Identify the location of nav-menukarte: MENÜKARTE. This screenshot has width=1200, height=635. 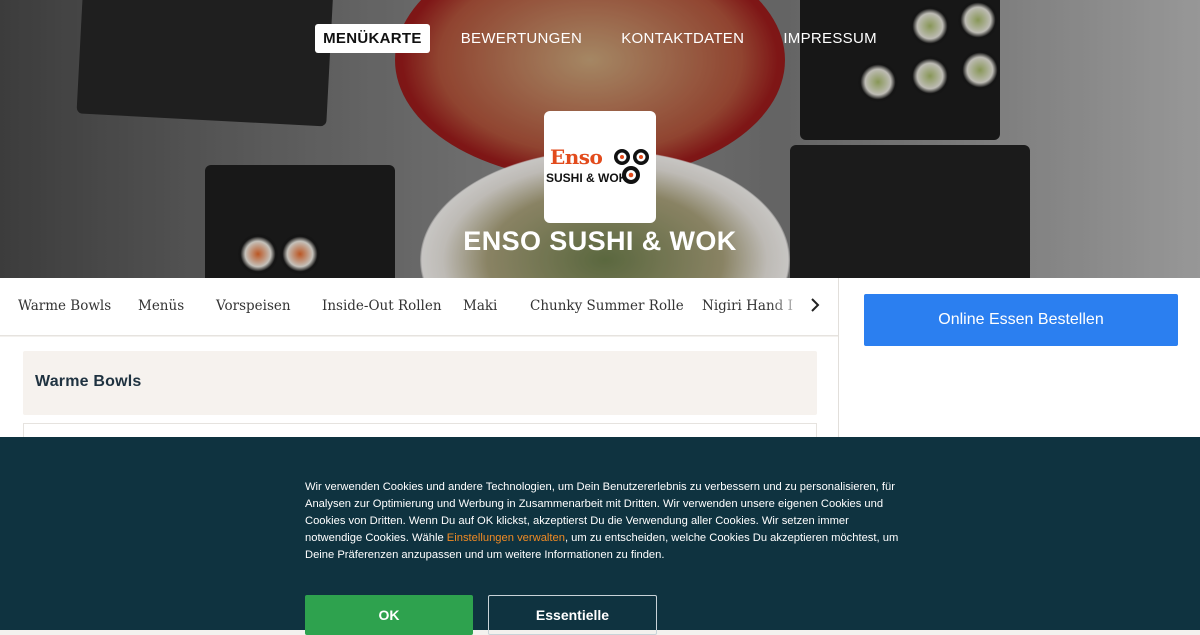
(372, 38).